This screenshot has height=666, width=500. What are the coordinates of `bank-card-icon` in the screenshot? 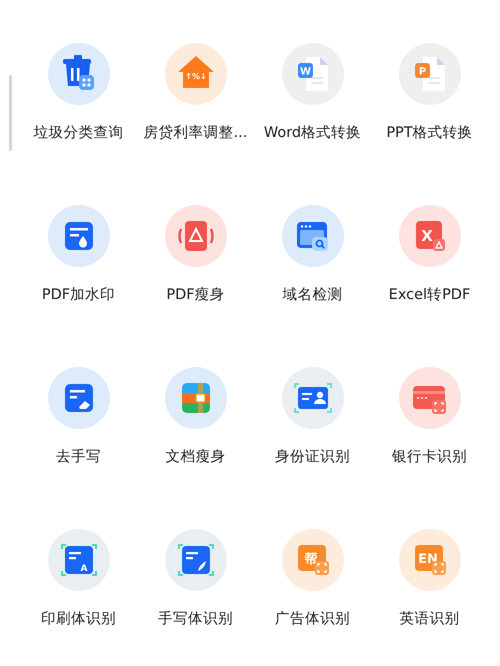 It's located at (429, 398).